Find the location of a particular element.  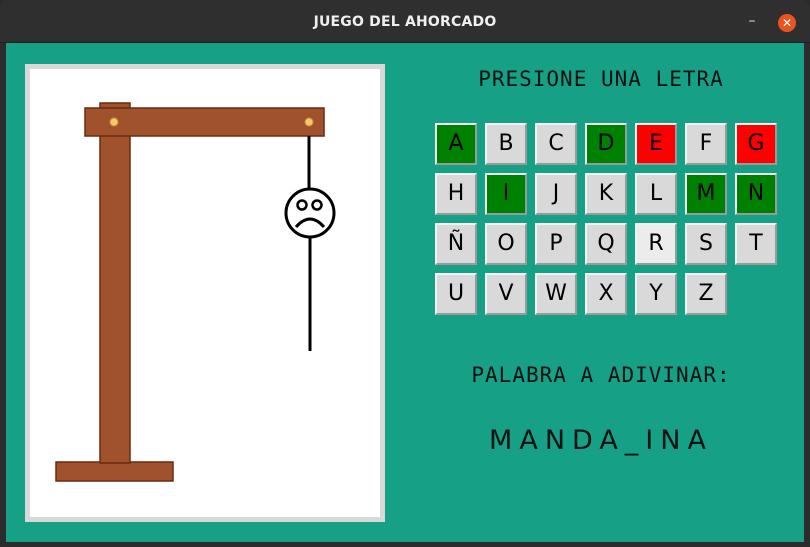

key-x: X is located at coordinates (606, 294).